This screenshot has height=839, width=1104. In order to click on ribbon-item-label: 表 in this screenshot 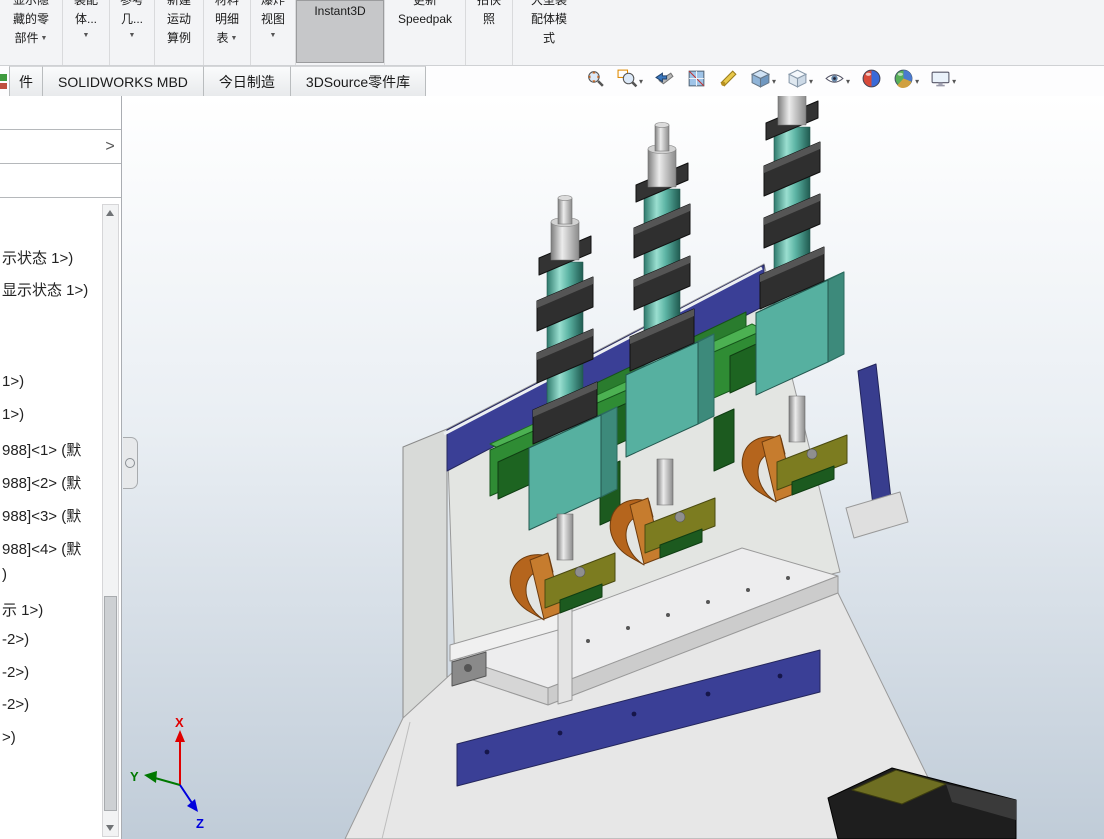, I will do `click(222, 38)`.